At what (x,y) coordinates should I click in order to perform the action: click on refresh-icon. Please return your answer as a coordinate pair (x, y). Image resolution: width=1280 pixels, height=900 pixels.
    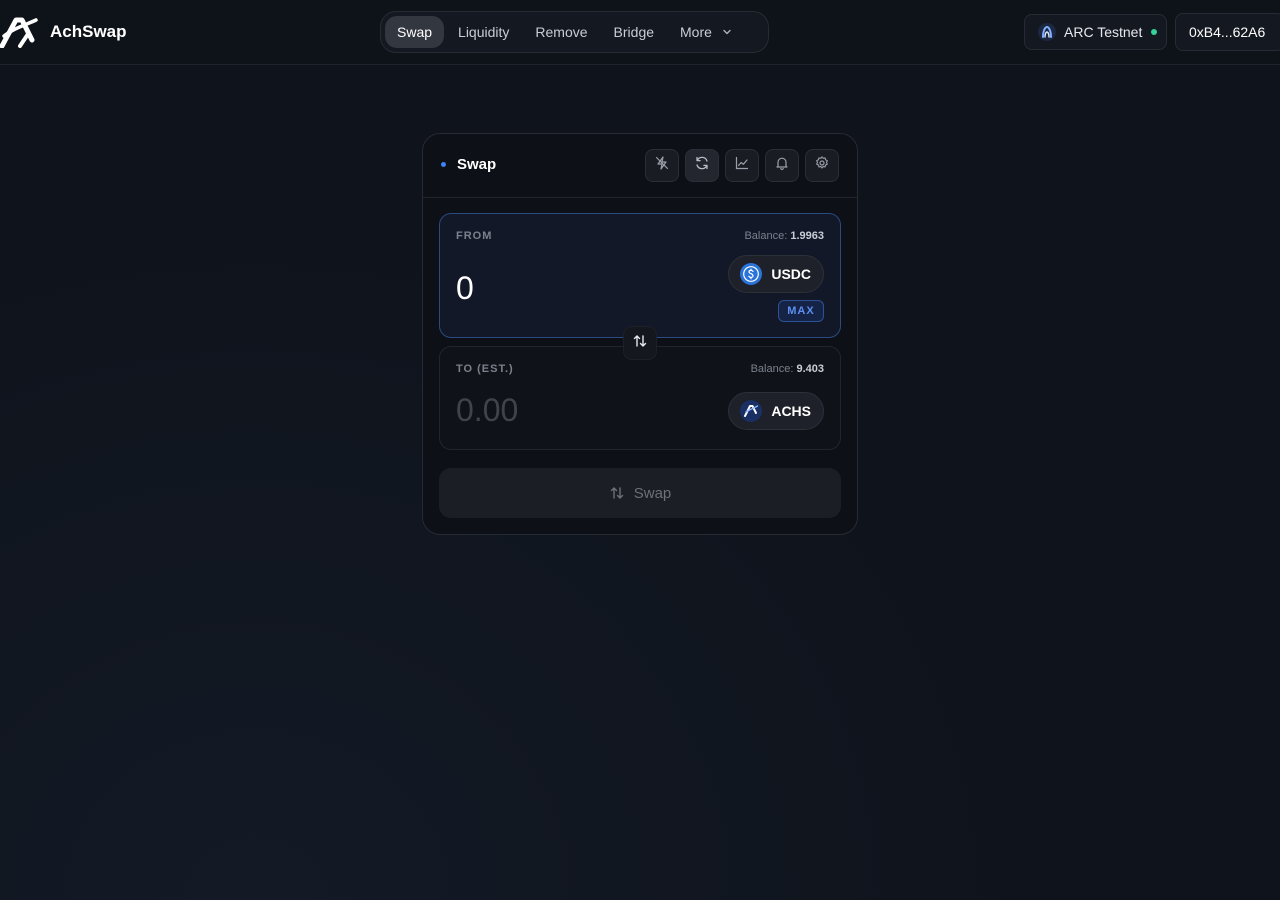
    Looking at the image, I should click on (702, 165).